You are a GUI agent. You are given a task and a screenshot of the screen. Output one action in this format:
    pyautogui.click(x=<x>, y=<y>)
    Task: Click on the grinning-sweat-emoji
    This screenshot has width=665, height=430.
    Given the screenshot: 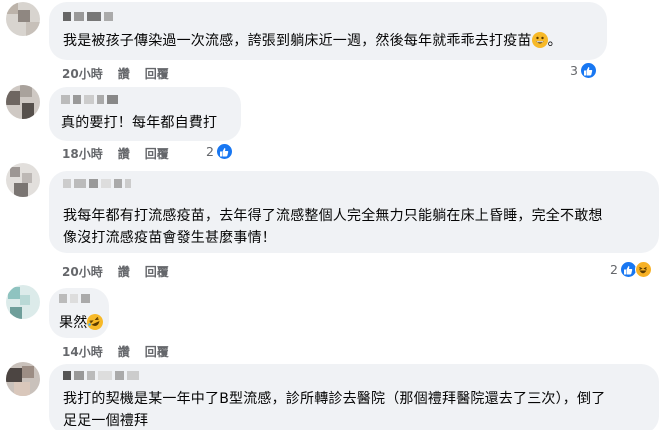 What is the action you would take?
    pyautogui.click(x=539, y=40)
    